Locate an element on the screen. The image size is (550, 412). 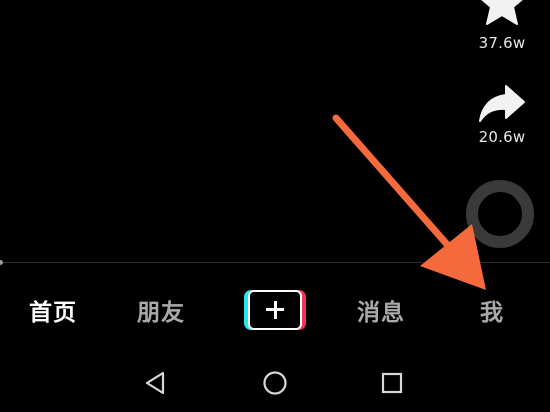
tab-friends: 朋友 is located at coordinates (161, 310).